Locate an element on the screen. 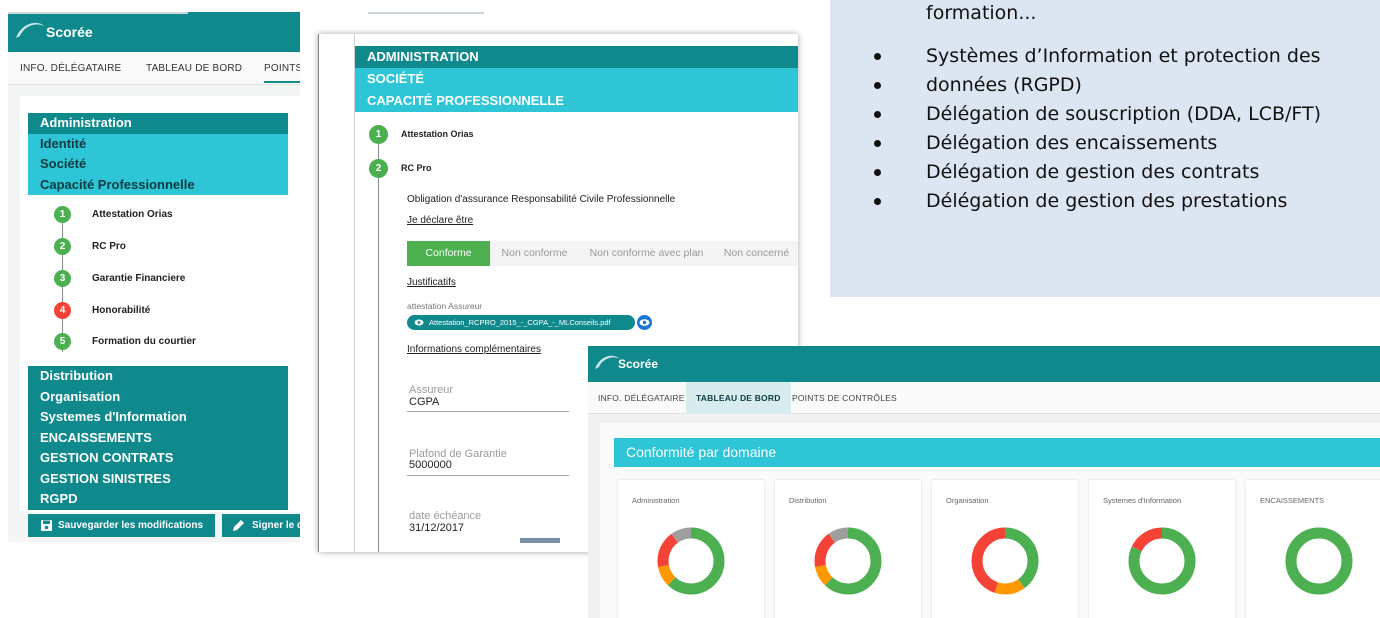  card-title: Distribution is located at coordinates (808, 500).